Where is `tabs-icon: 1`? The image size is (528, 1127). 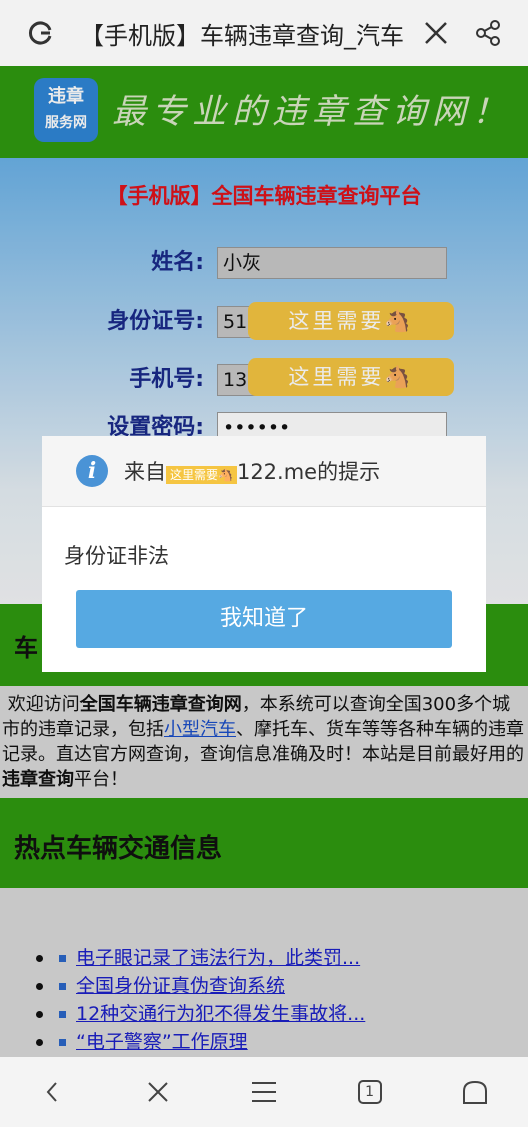 tabs-icon: 1 is located at coordinates (370, 1092).